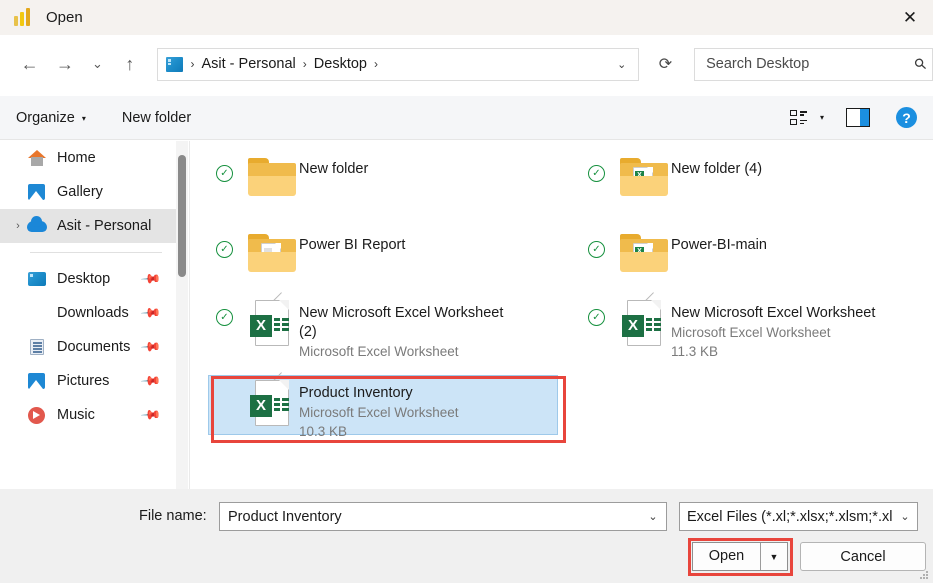  I want to click on pictures-icon, so click(37, 381).